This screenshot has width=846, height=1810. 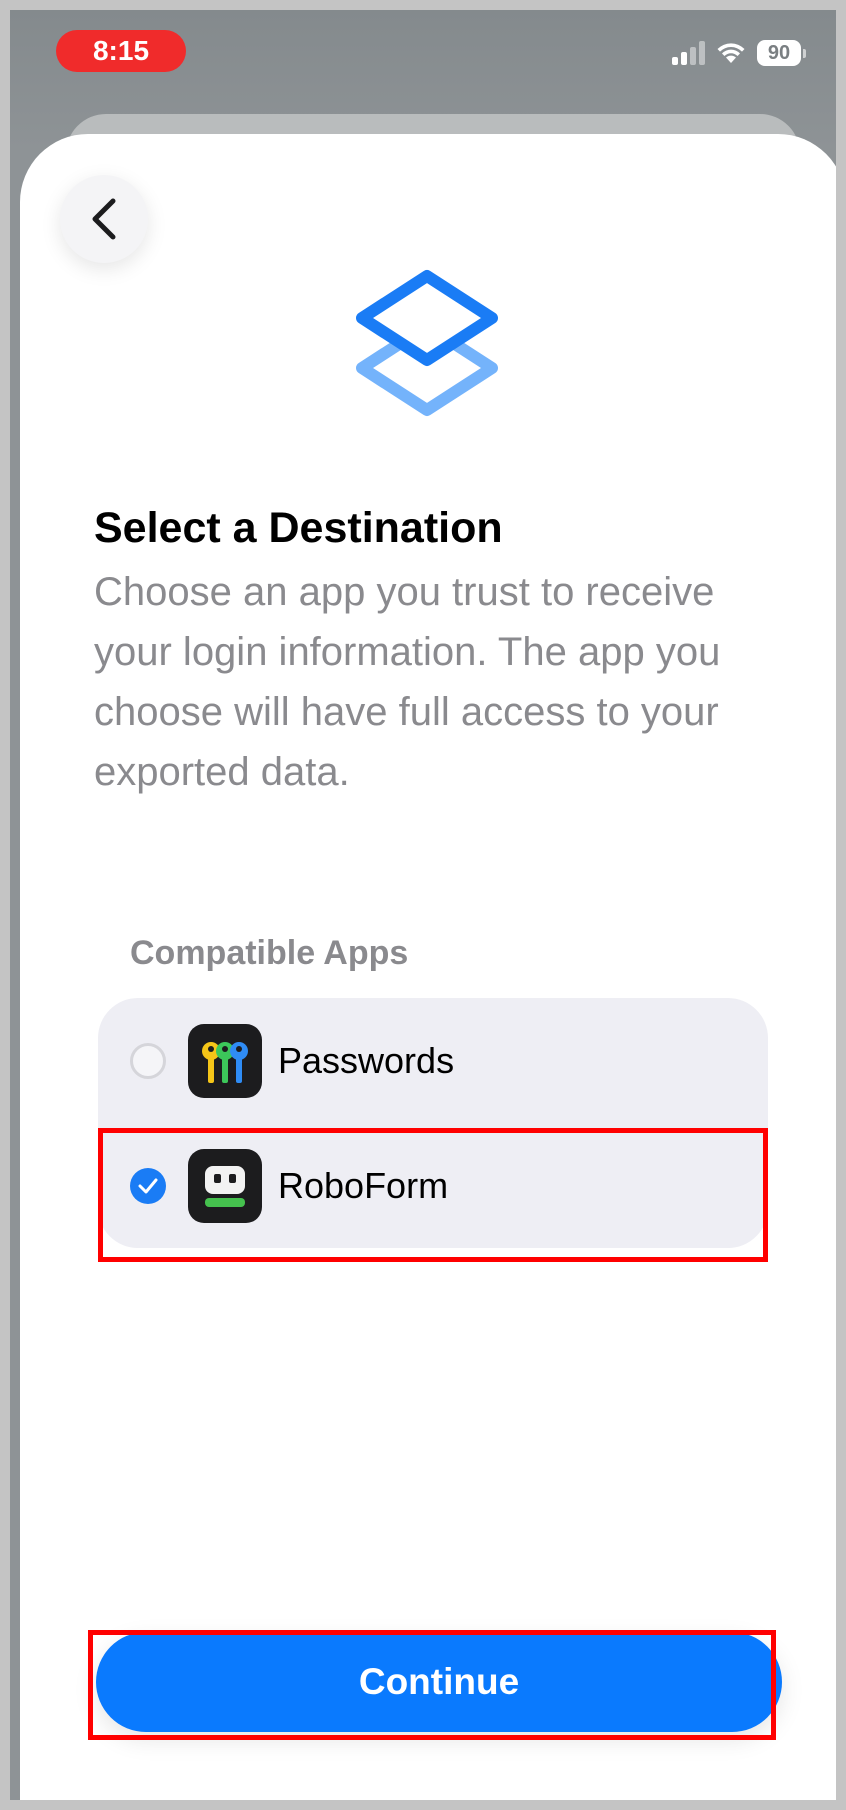 I want to click on app-name-roboform: RoboForm, so click(x=363, y=1185).